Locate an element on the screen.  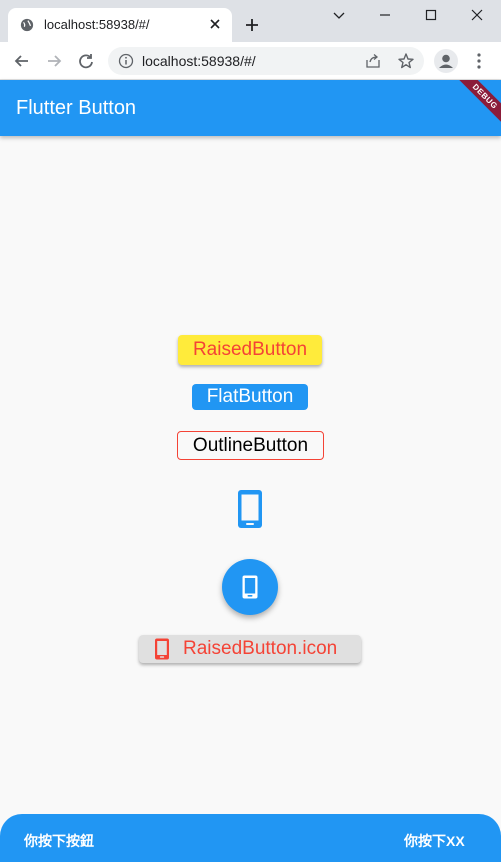
close-icon is located at coordinates (215, 24).